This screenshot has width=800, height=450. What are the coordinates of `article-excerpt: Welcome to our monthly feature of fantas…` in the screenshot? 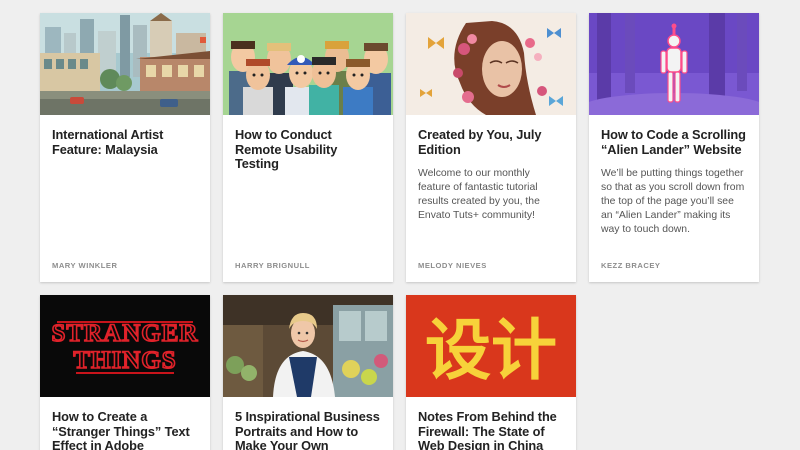 It's located at (479, 194).